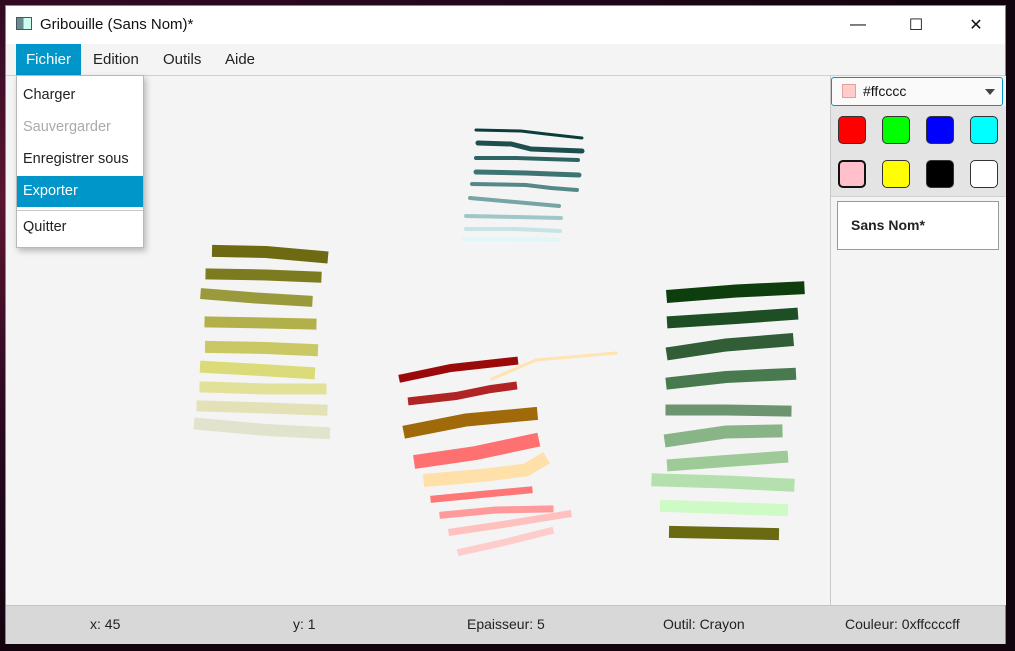  What do you see at coordinates (896, 130) in the screenshot?
I see `palette-swatch-green` at bounding box center [896, 130].